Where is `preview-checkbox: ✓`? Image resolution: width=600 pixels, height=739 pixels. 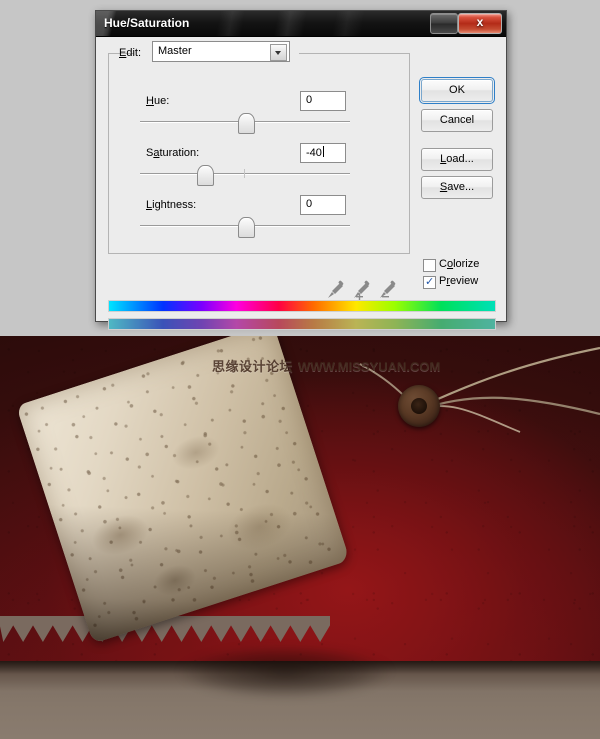
preview-checkbox: ✓ is located at coordinates (429, 282).